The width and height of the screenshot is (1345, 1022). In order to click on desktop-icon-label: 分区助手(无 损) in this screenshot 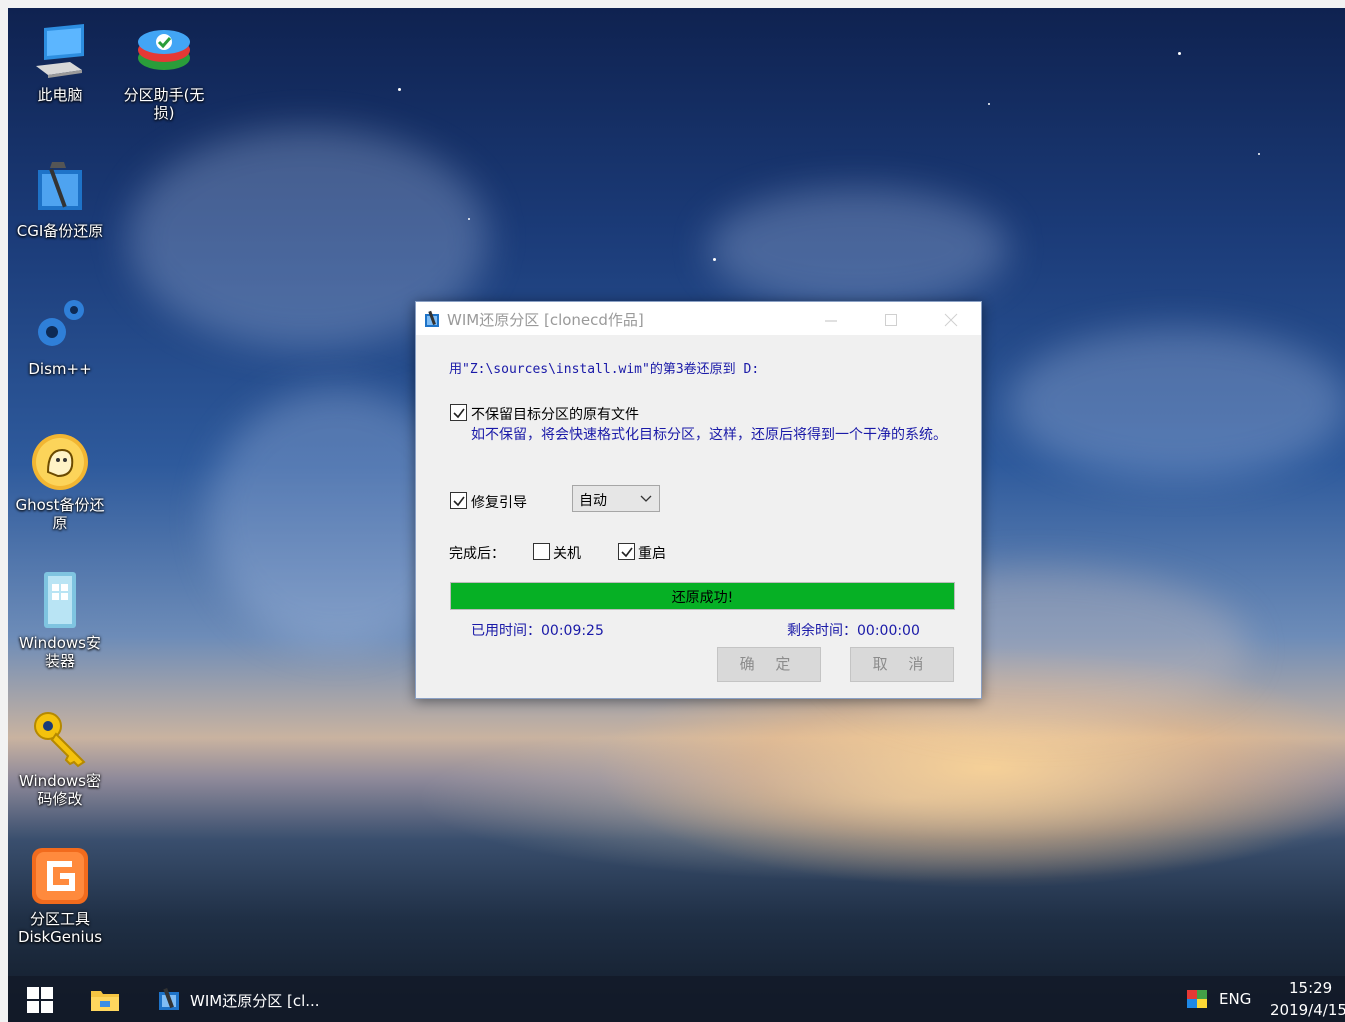, I will do `click(164, 104)`.